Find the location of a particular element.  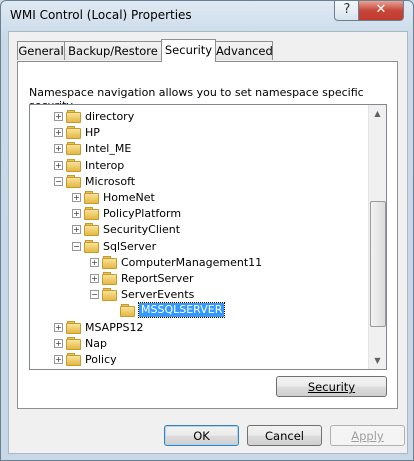

tree-scrollbar: ▲ ▼ is located at coordinates (377, 237).